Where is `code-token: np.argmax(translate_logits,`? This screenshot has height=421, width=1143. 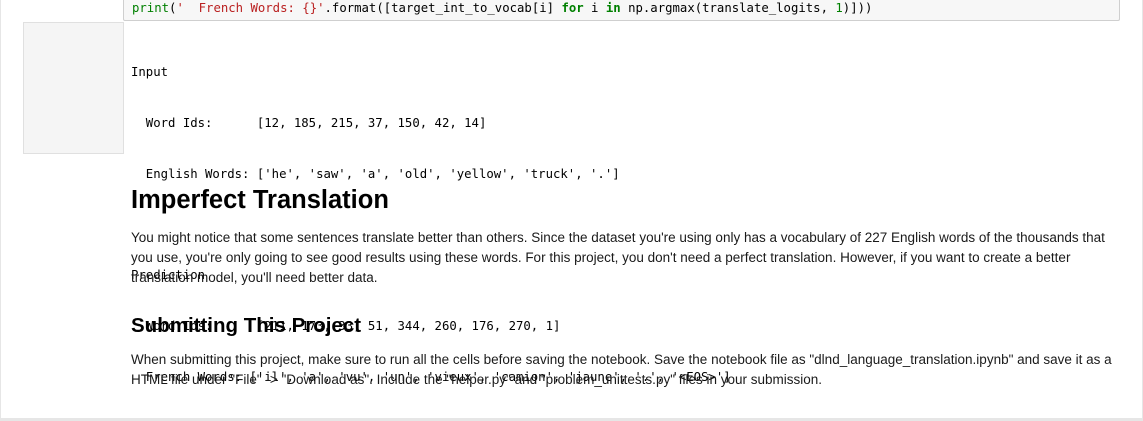 code-token: np.argmax(translate_logits, is located at coordinates (728, 8).